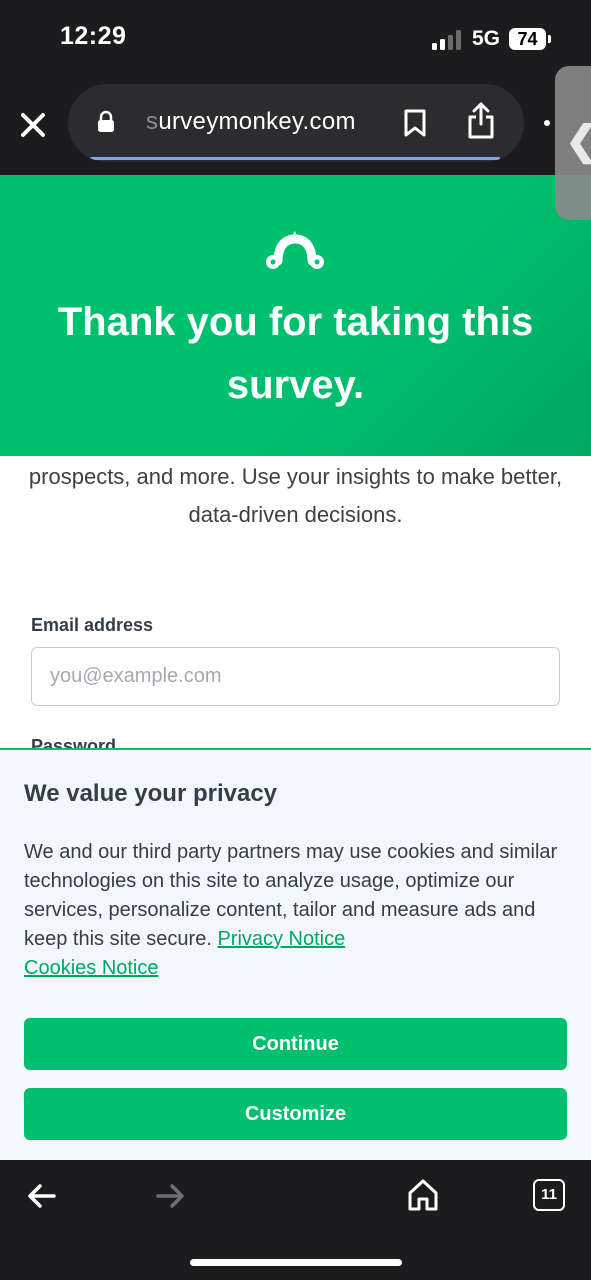 This screenshot has width=591, height=1280. What do you see at coordinates (295, 250) in the screenshot?
I see `surveymonkey-logo-icon` at bounding box center [295, 250].